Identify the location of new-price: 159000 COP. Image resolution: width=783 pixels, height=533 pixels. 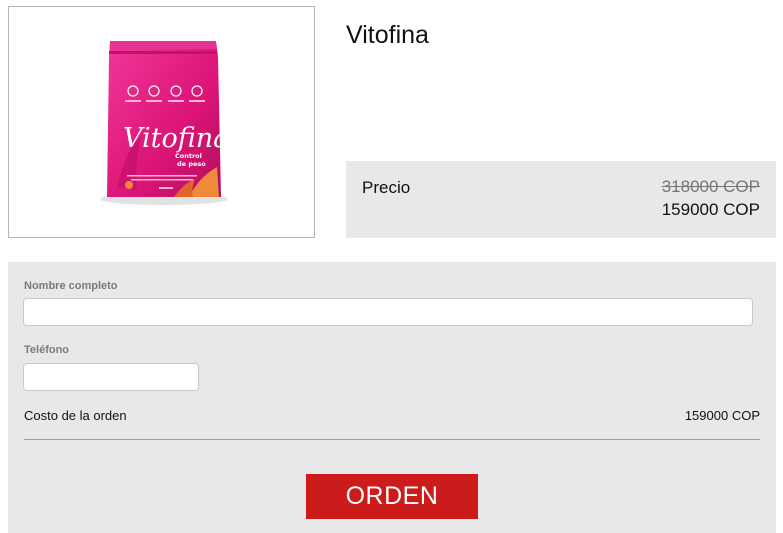
(710, 209).